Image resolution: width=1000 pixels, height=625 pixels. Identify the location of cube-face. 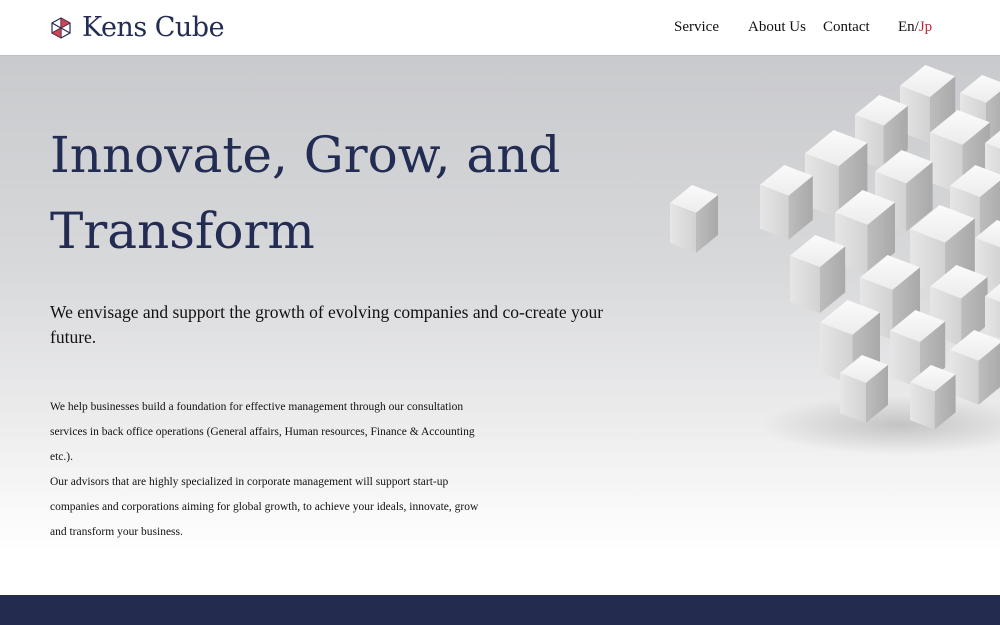
(992, 317).